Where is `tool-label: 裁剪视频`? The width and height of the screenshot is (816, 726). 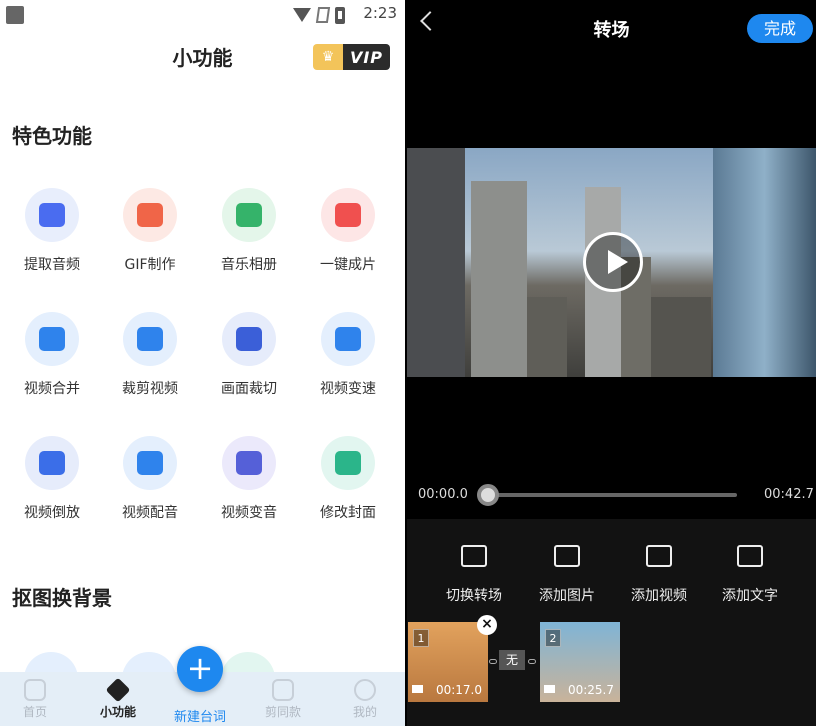 tool-label: 裁剪视频 is located at coordinates (150, 389).